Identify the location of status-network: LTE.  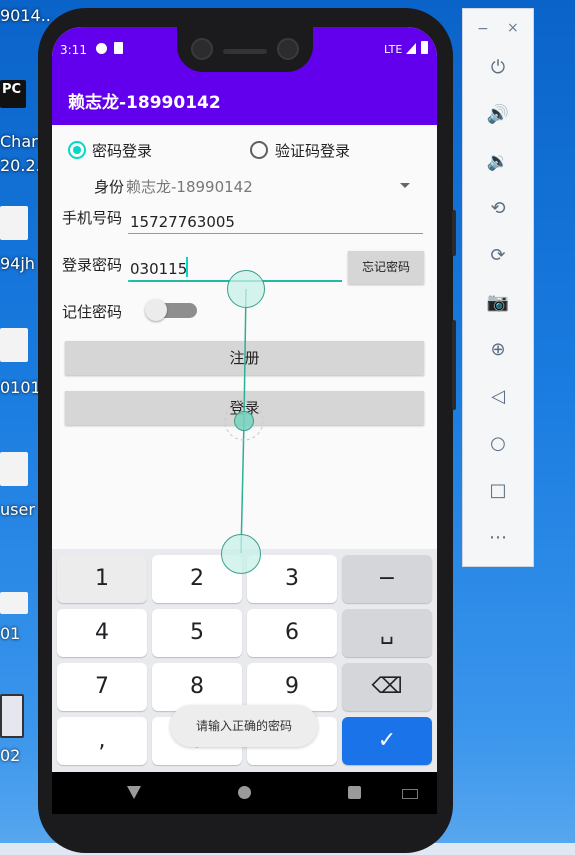
(393, 49).